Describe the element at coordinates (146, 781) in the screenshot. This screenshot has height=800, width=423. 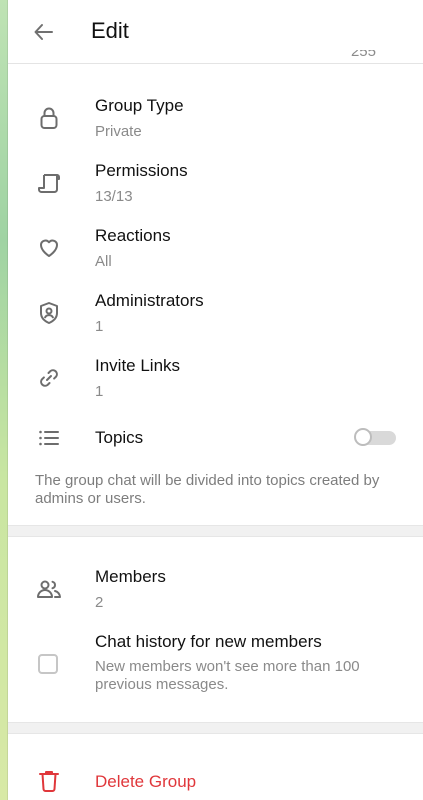
I see `delete-group-label: Delete Group` at that location.